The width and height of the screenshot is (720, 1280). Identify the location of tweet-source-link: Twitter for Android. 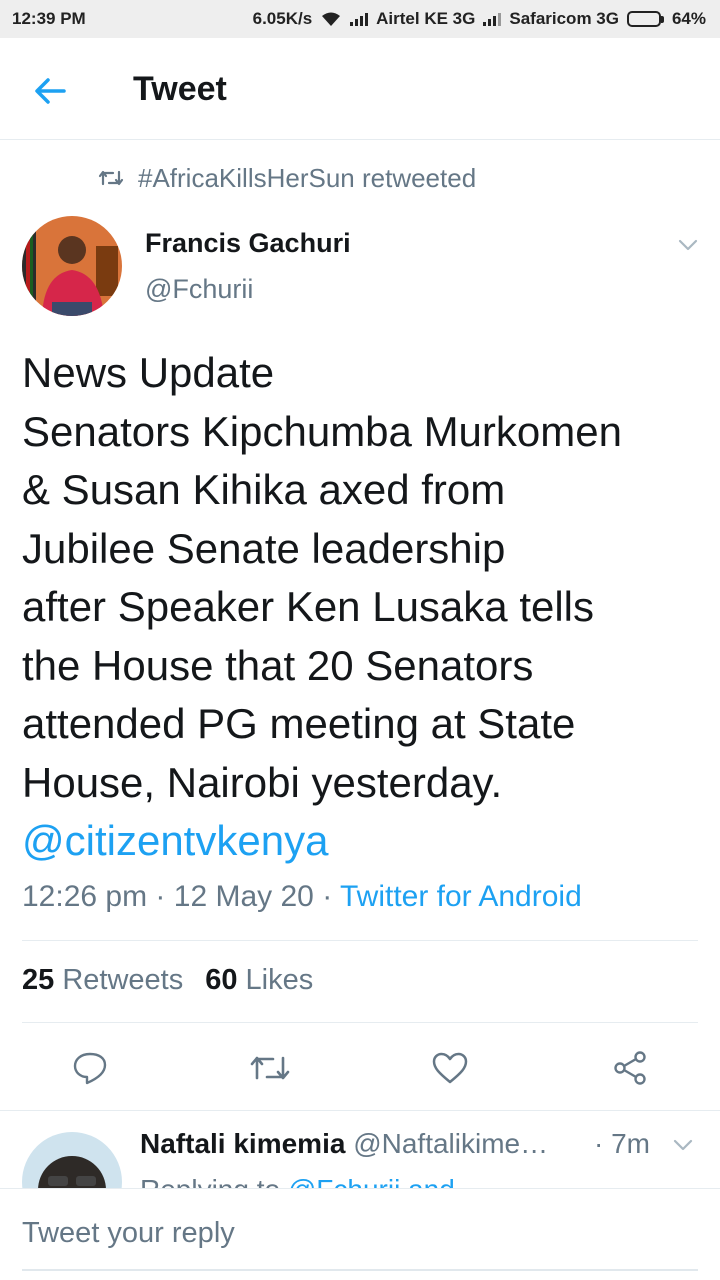
(461, 896).